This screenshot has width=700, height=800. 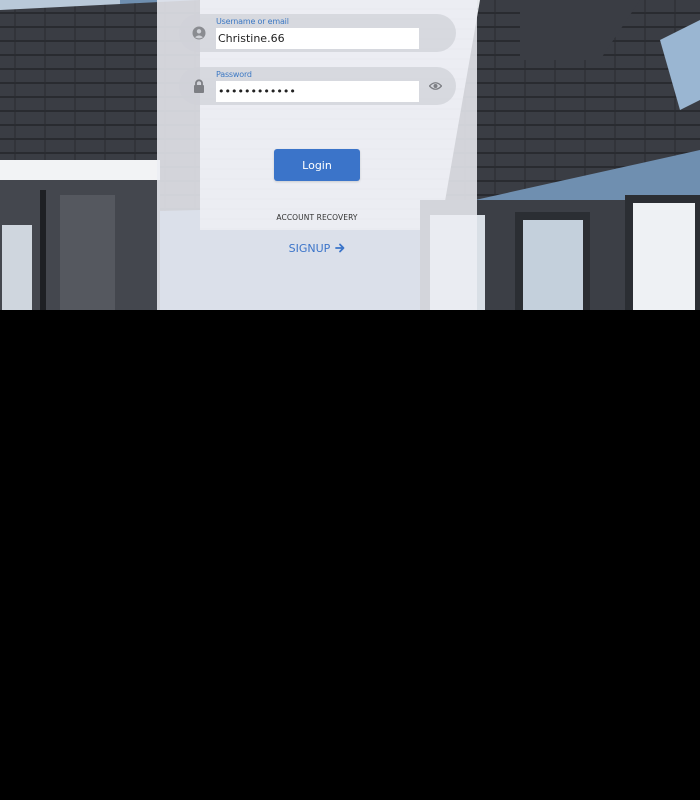 I want to click on user-circle-icon, so click(x=199, y=33).